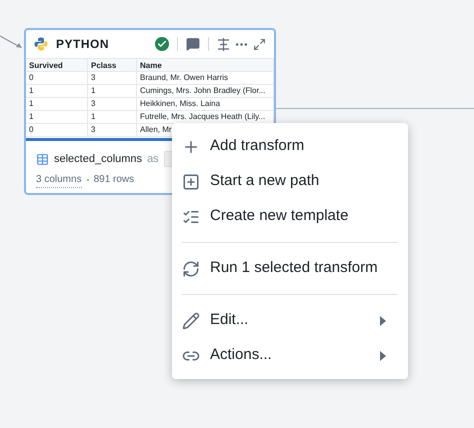 The height and width of the screenshot is (428, 474). What do you see at coordinates (290, 181) in the screenshot?
I see `menu-item: Start a new path` at bounding box center [290, 181].